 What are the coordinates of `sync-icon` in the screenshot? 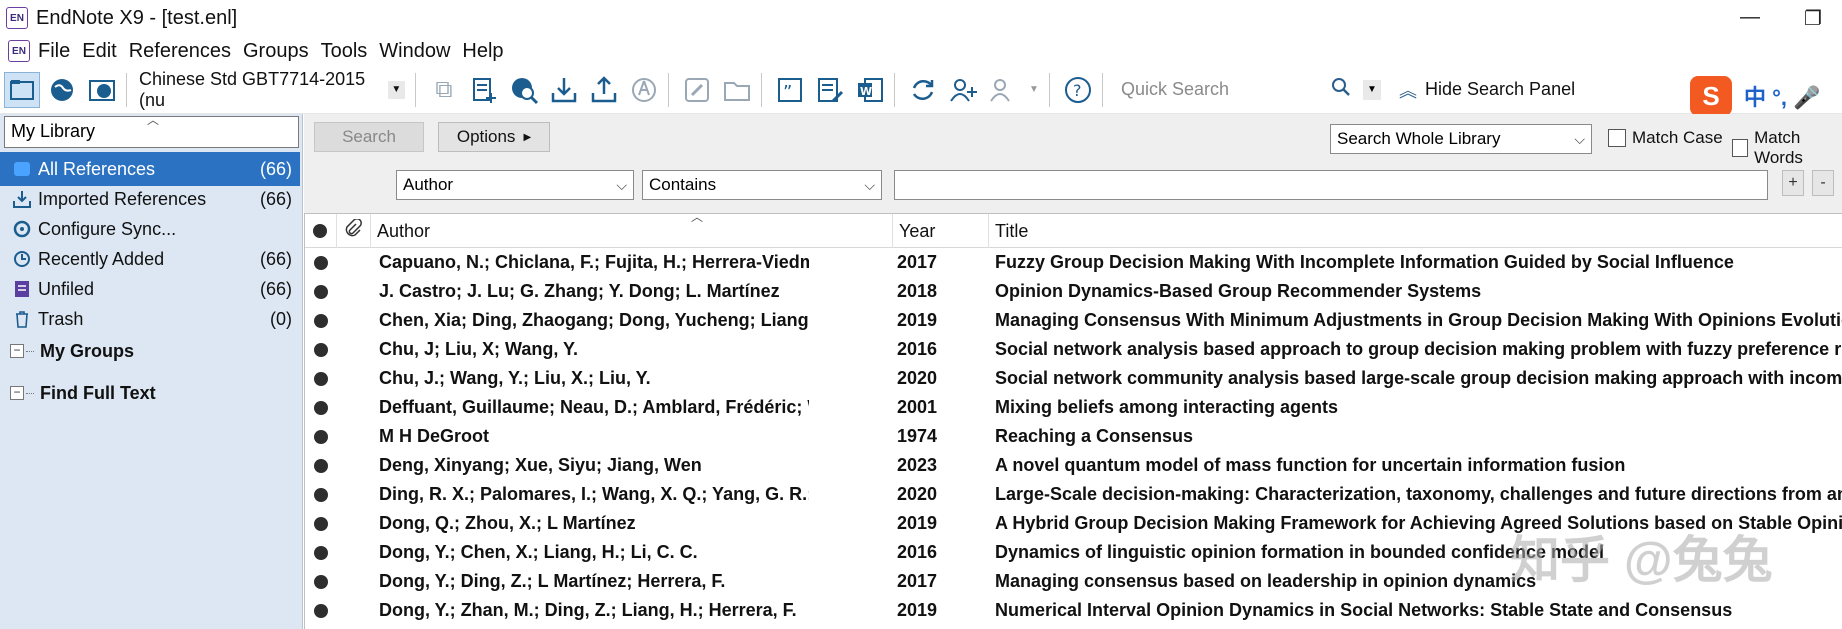 It's located at (923, 90).